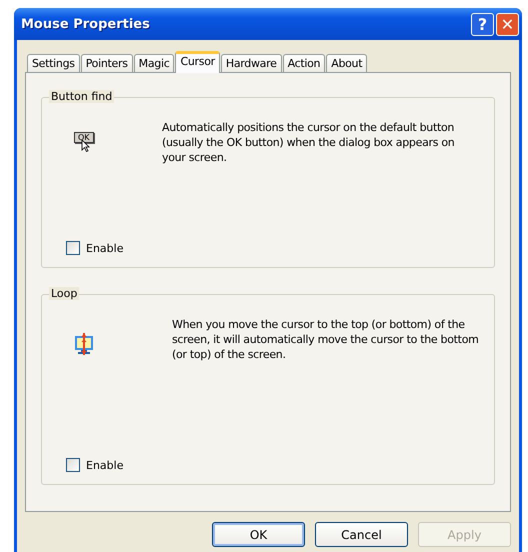  Describe the element at coordinates (197, 62) in the screenshot. I see `tab: Cursor` at that location.